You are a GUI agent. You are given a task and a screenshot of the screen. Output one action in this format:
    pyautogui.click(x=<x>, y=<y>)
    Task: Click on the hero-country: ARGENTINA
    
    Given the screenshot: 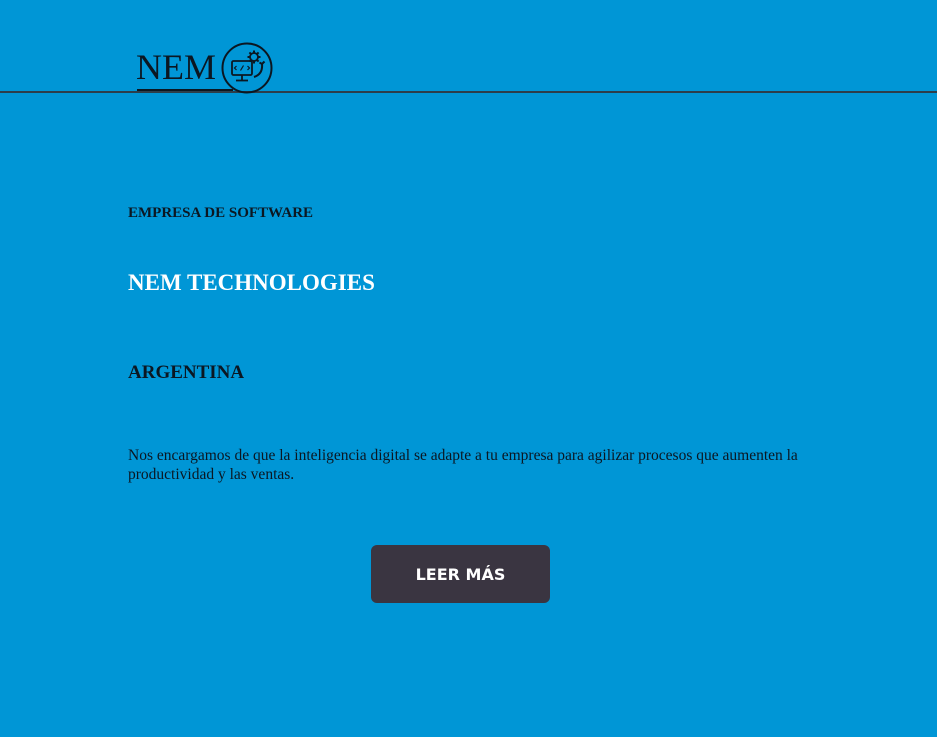 What is the action you would take?
    pyautogui.click(x=186, y=372)
    